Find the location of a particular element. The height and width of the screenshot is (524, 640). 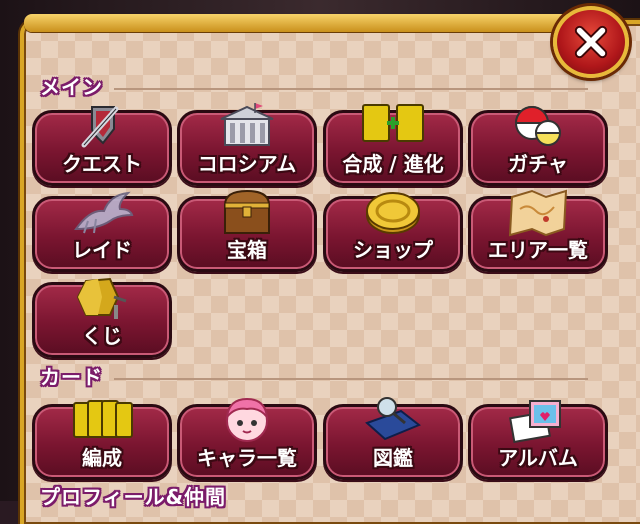

tile-area-list: エリア一覧 is located at coordinates (538, 230).